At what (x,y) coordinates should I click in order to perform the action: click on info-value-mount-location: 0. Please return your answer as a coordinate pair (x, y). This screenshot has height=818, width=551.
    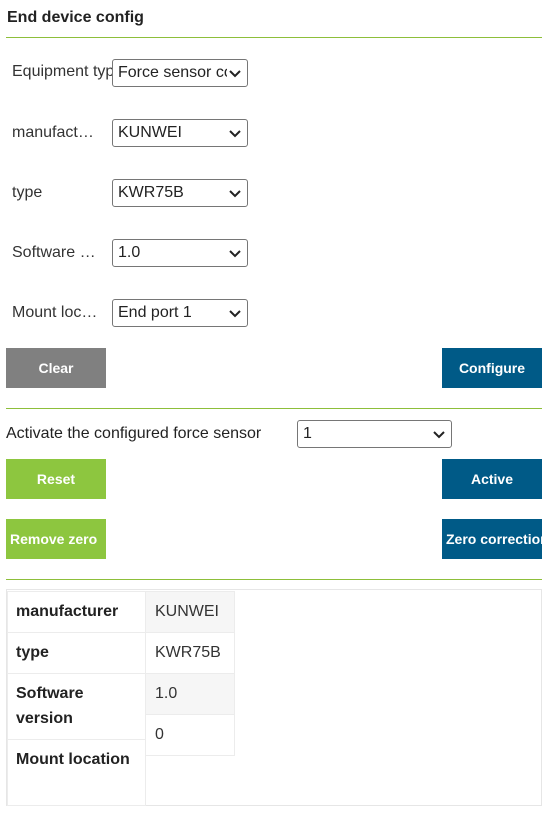
    Looking at the image, I should click on (190, 735).